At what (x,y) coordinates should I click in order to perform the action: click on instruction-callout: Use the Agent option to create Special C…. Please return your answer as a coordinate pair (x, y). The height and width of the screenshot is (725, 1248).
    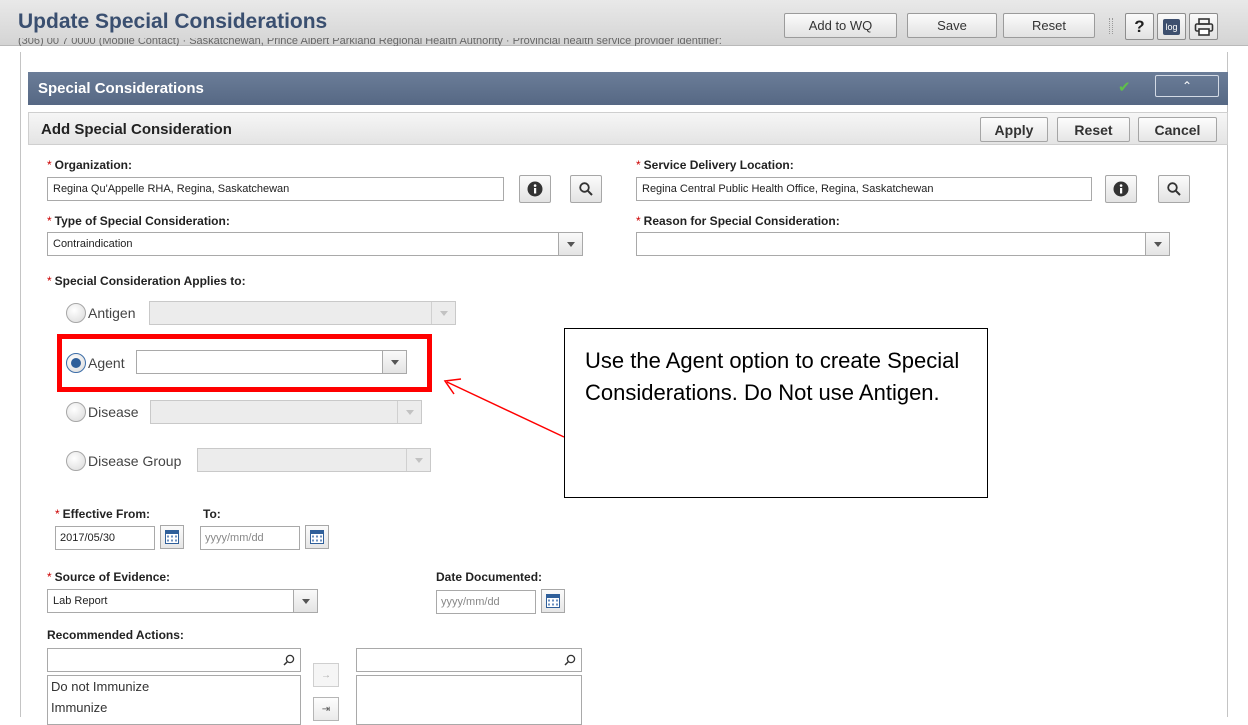
    Looking at the image, I should click on (776, 413).